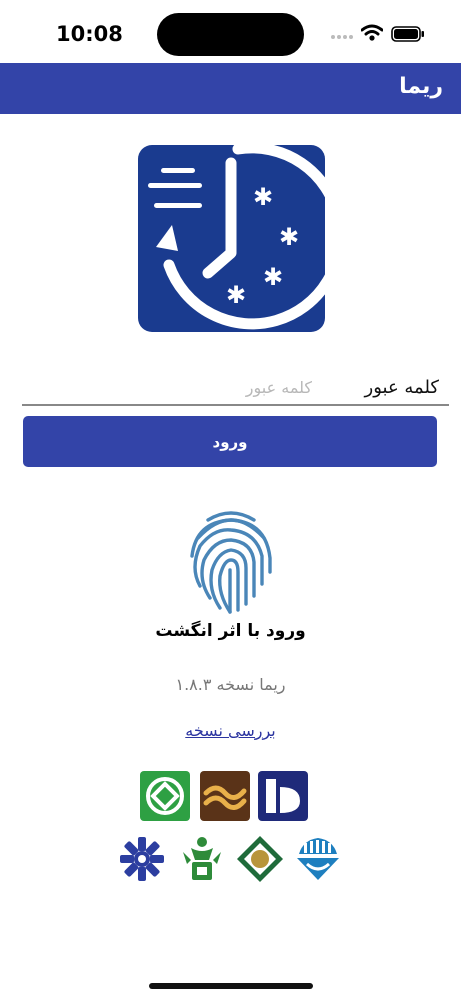 The image size is (461, 1000). What do you see at coordinates (230, 684) in the screenshot?
I see `version-text: ریما نسخه ۱.۸.۳` at bounding box center [230, 684].